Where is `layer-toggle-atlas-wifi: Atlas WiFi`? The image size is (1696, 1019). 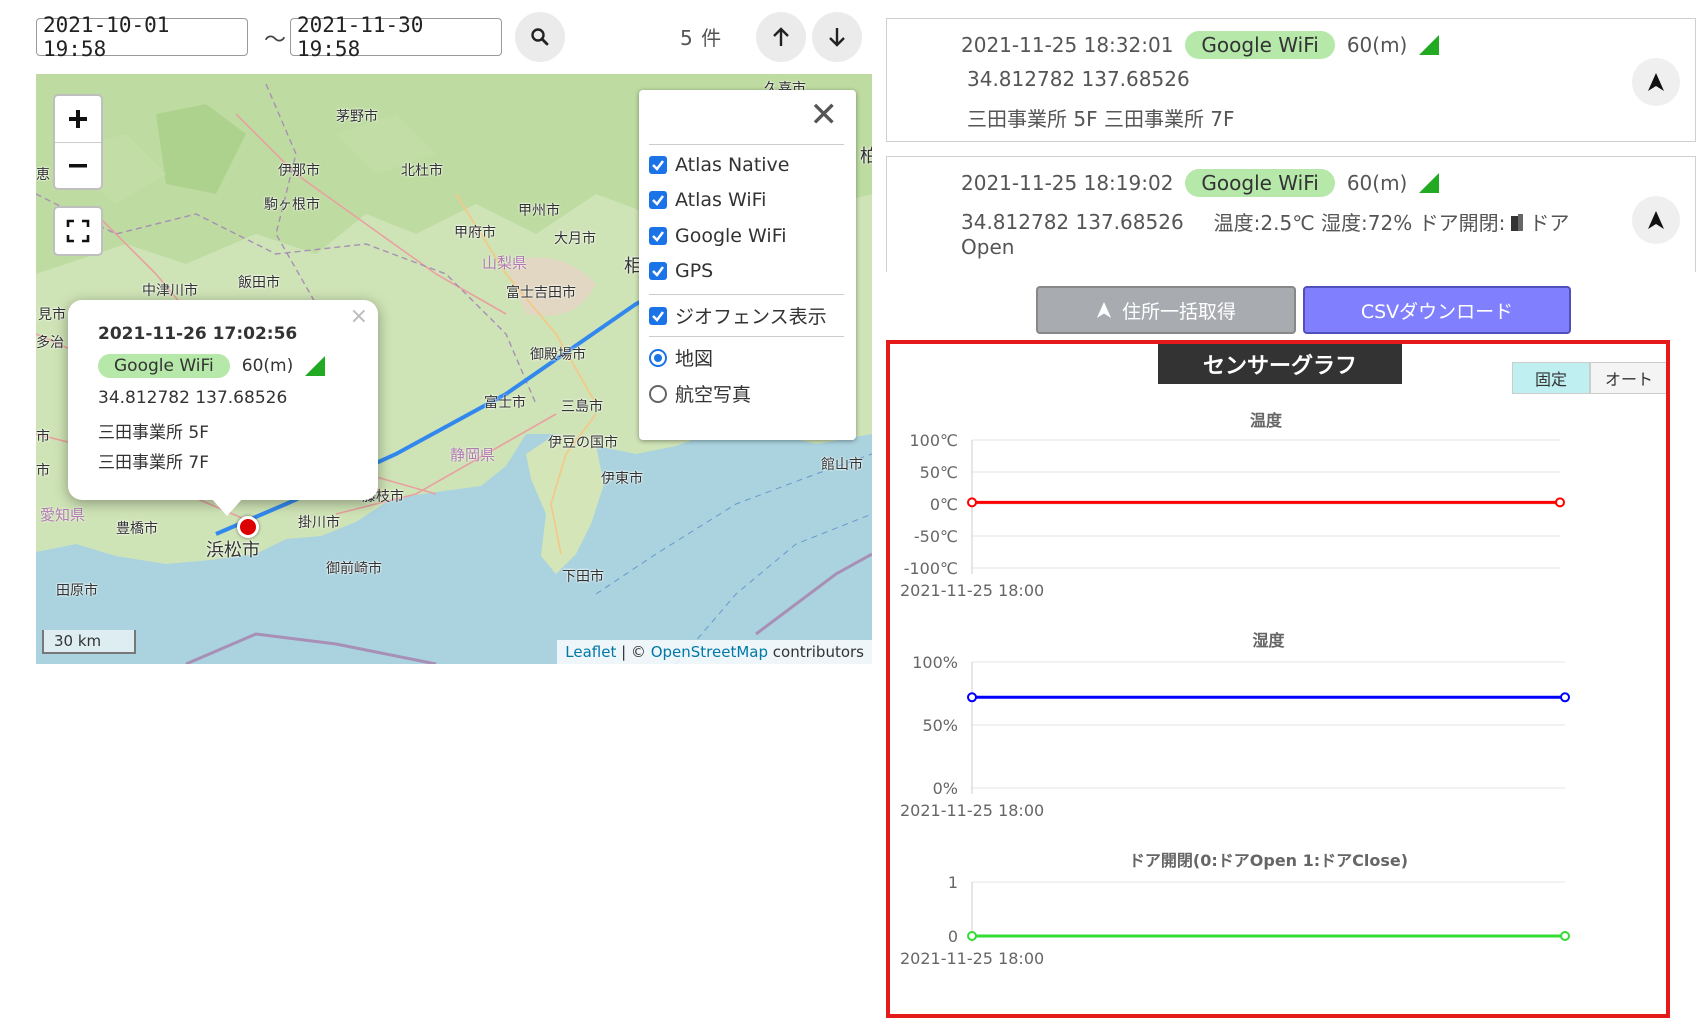 layer-toggle-atlas-wifi: Atlas WiFi is located at coordinates (707, 200).